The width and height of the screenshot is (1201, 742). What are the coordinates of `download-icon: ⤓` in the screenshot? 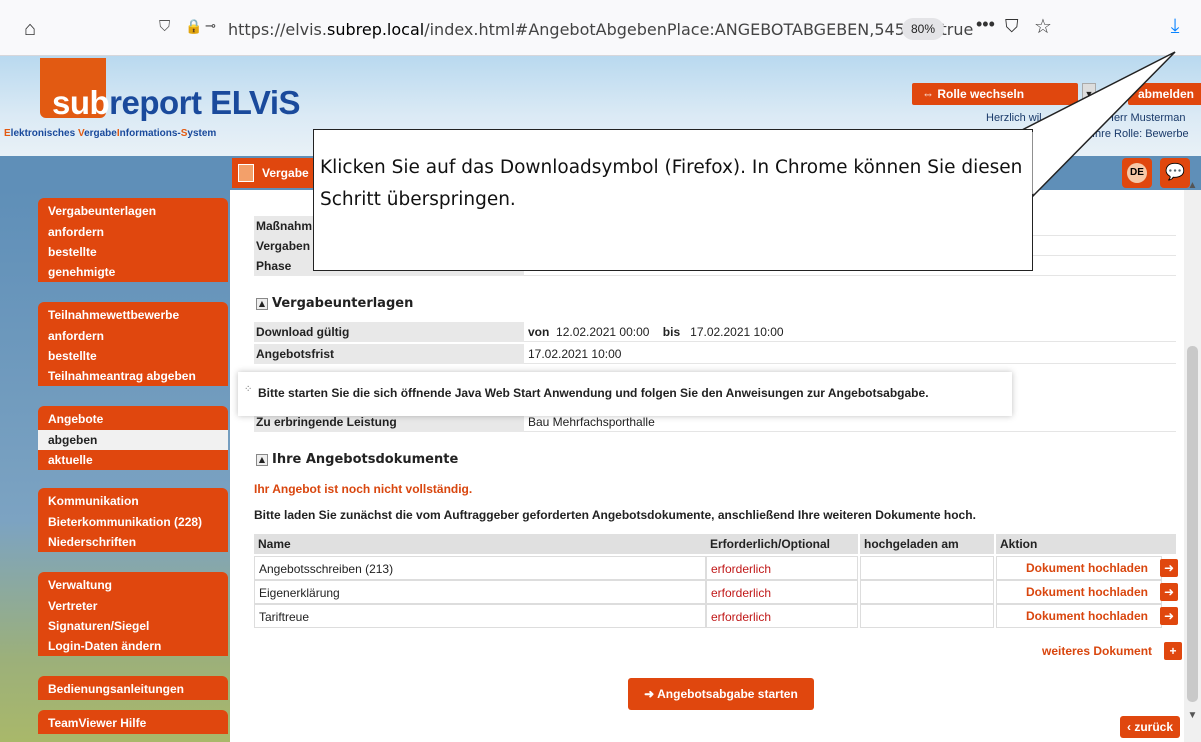 It's located at (1175, 26).